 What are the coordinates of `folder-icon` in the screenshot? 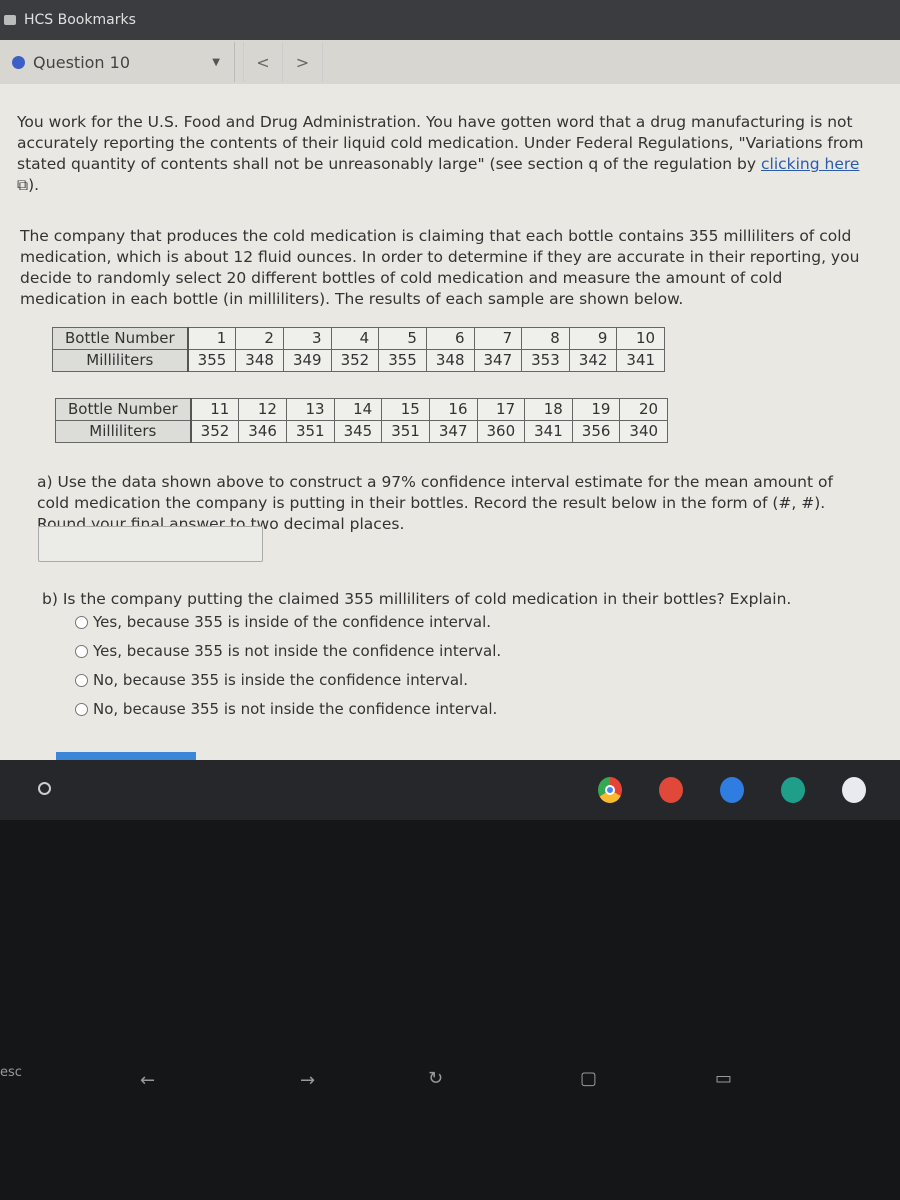 It's located at (10, 20).